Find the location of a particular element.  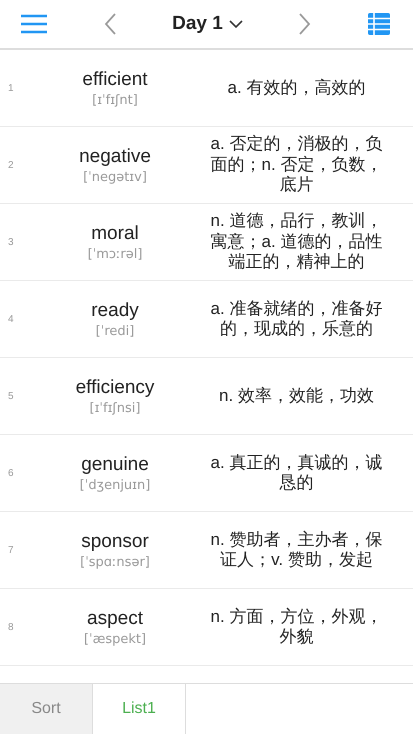

phonetic: [ˈæspekt] is located at coordinates (115, 639).